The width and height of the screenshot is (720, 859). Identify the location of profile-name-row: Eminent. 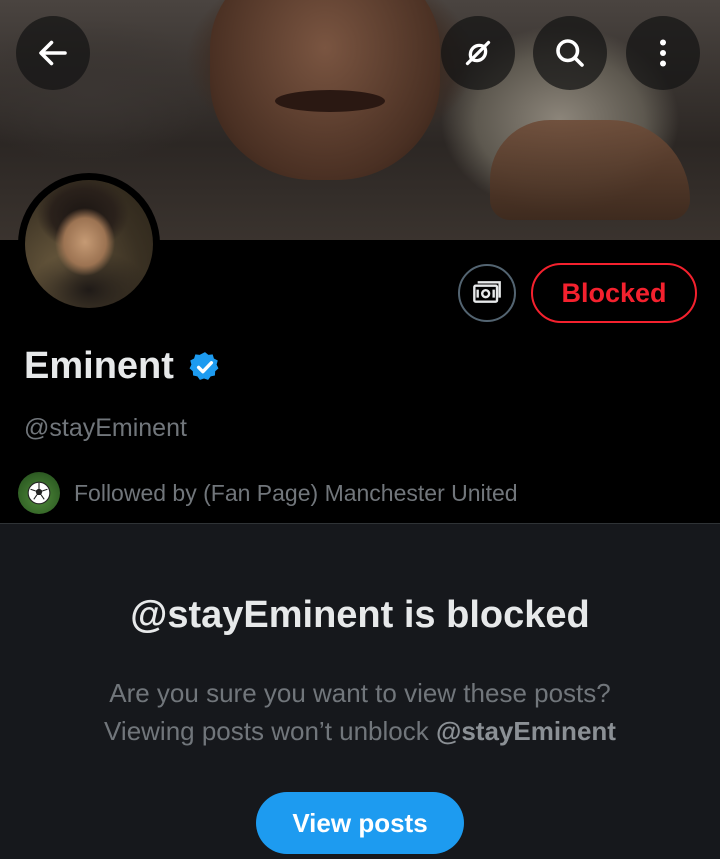
(123, 366).